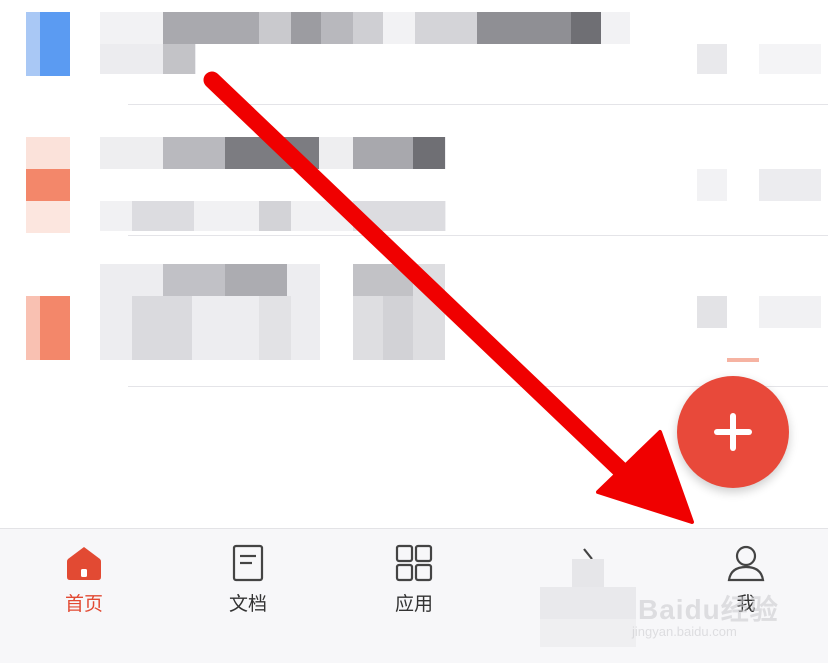 The width and height of the screenshot is (828, 663). I want to click on watermark-main: Baidu经验, so click(708, 609).